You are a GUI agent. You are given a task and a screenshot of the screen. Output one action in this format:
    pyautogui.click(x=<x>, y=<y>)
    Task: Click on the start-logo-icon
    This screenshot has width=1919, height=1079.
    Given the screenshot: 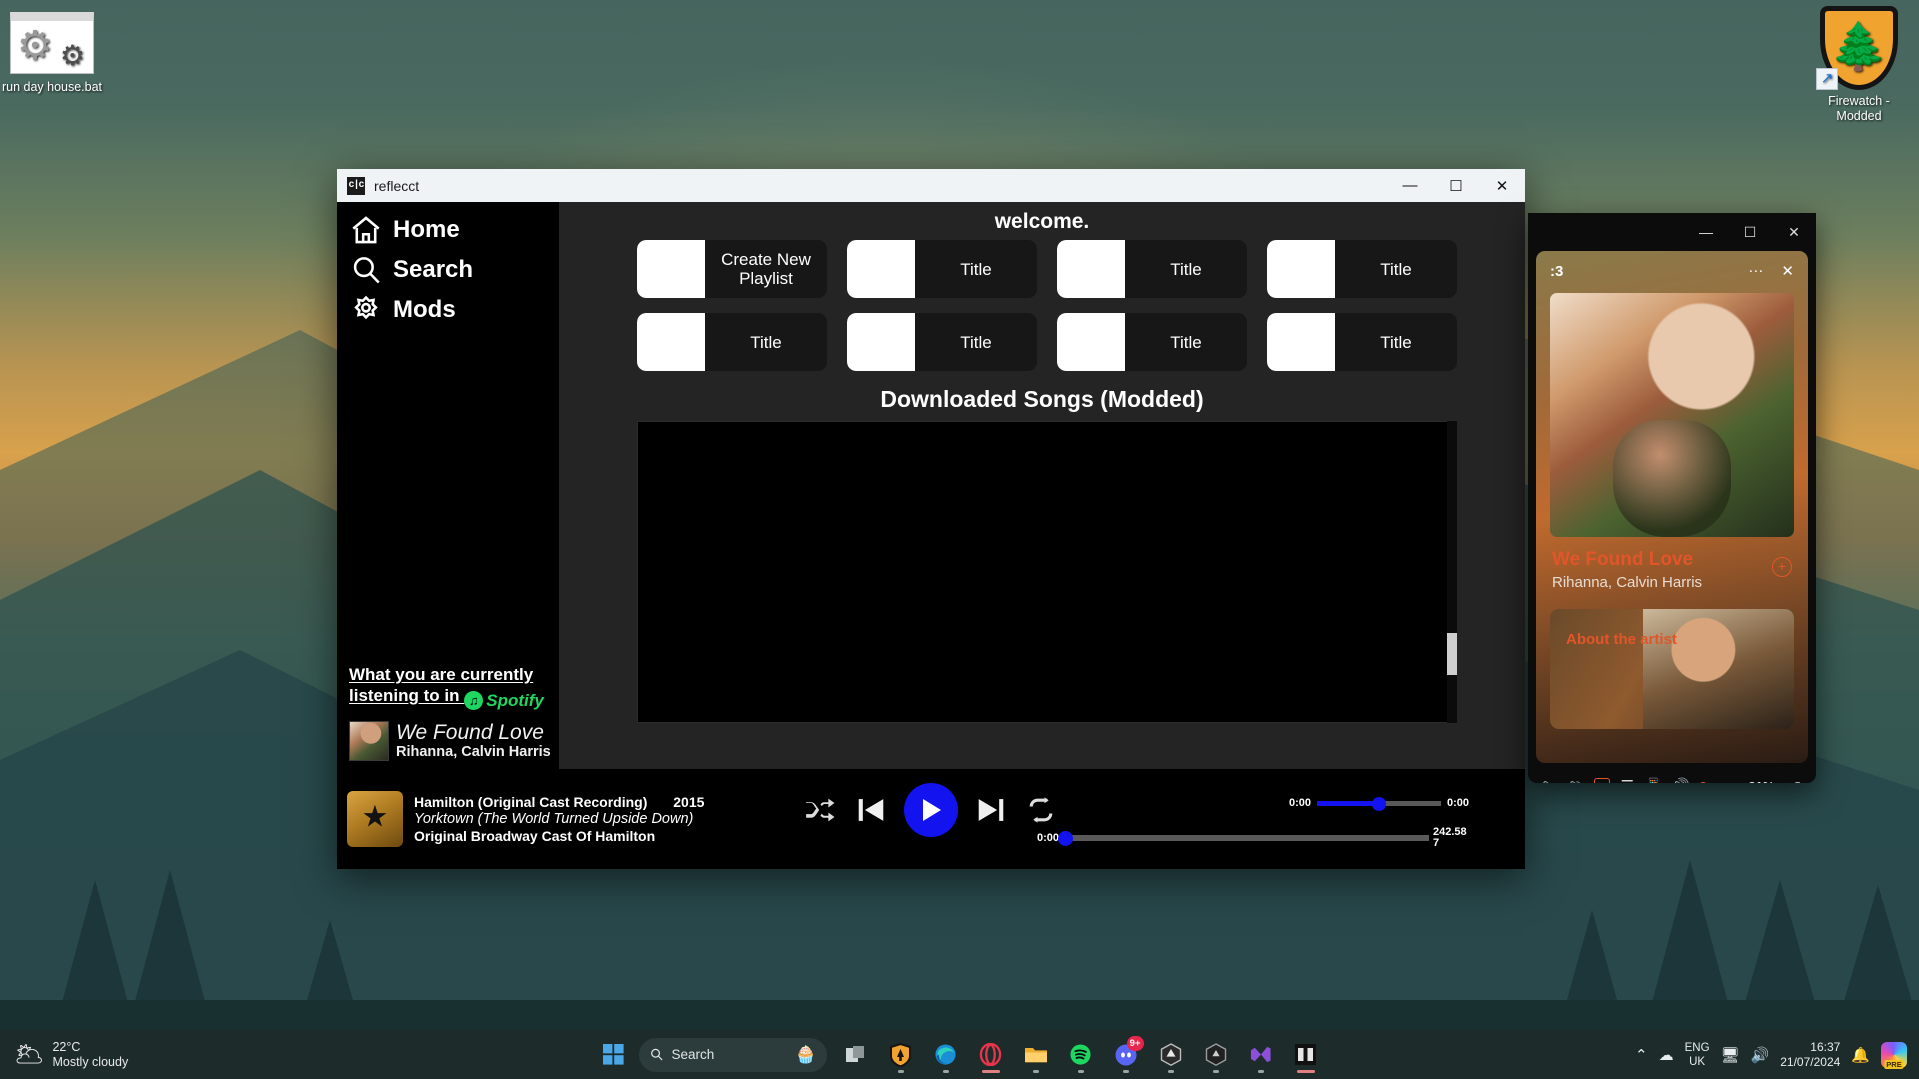 What is the action you would take?
    pyautogui.click(x=613, y=1054)
    